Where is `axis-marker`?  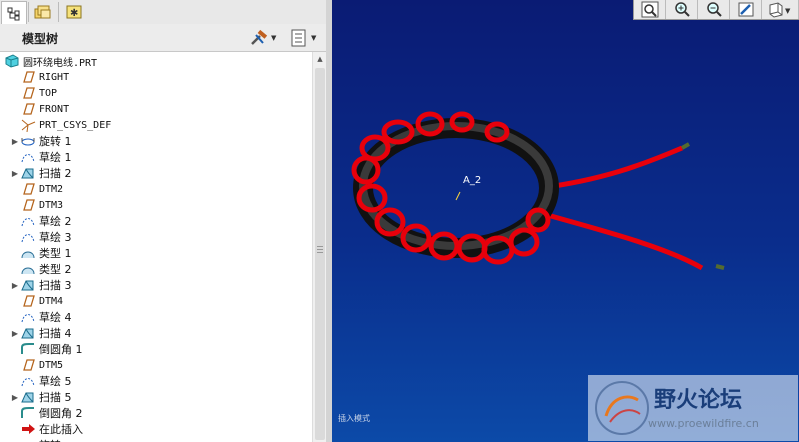 axis-marker is located at coordinates (458, 196).